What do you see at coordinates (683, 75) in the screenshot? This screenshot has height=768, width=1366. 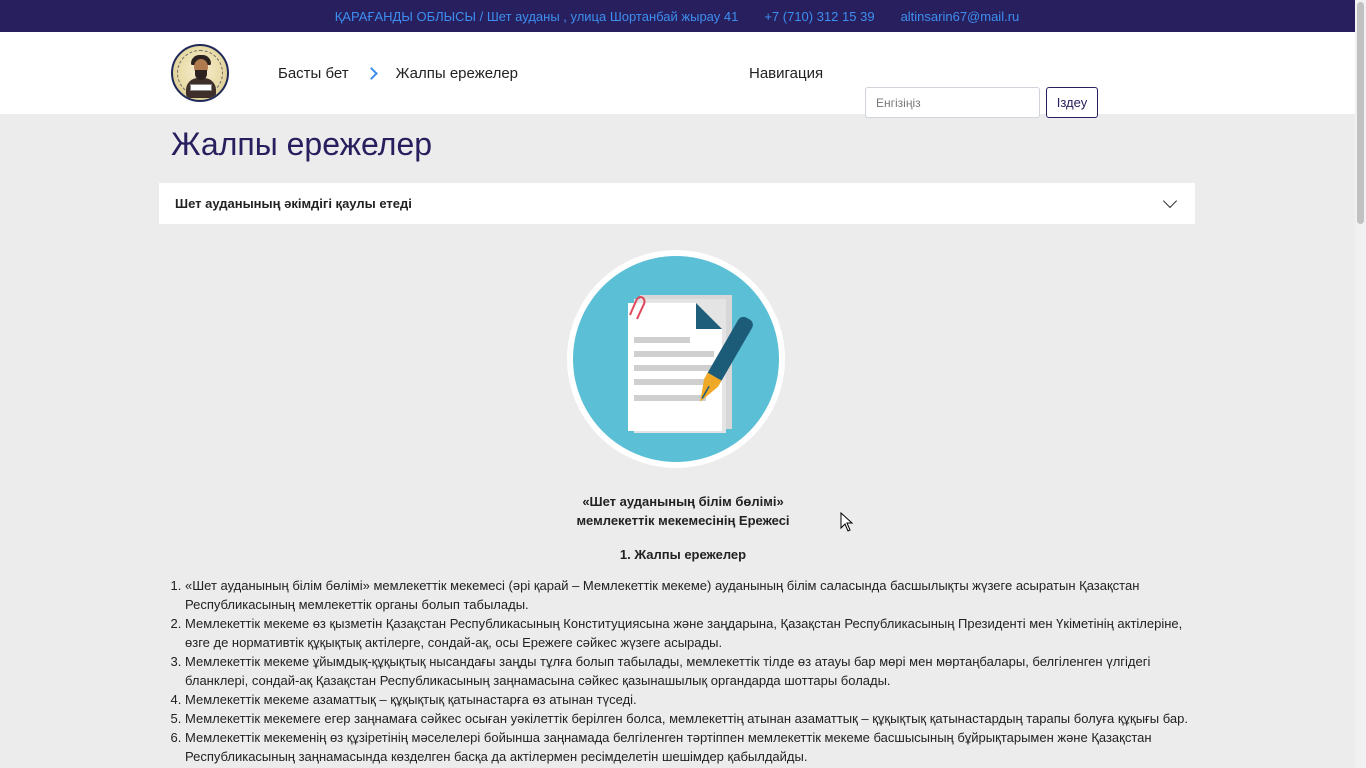 I see `site-header: Басты бет Жалпы ережелер Навигация Іздеу` at bounding box center [683, 75].